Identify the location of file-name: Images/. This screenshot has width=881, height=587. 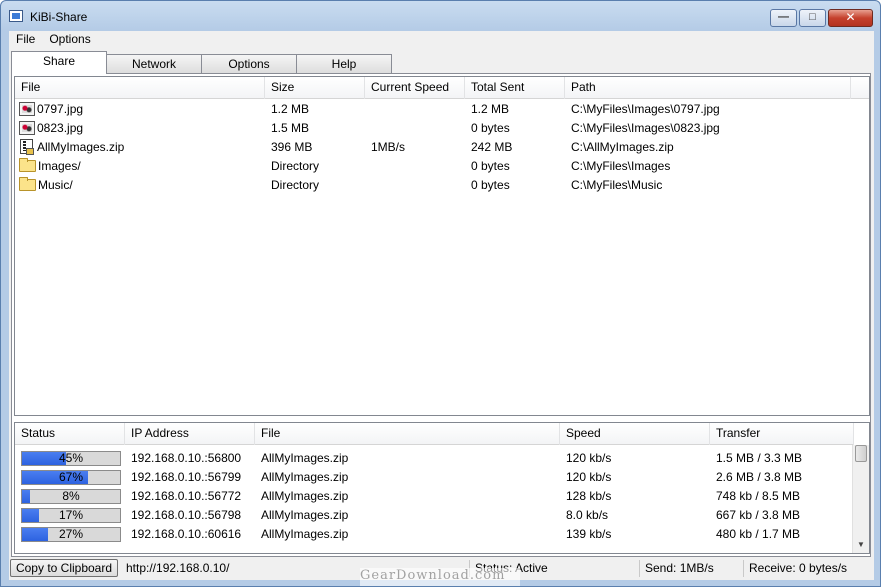
(59, 166).